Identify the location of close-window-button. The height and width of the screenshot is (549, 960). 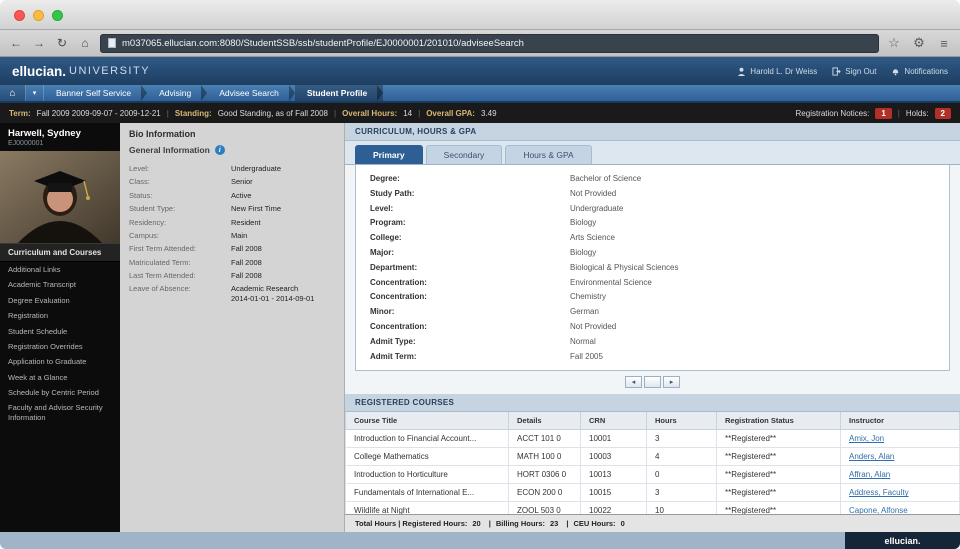
(19, 15).